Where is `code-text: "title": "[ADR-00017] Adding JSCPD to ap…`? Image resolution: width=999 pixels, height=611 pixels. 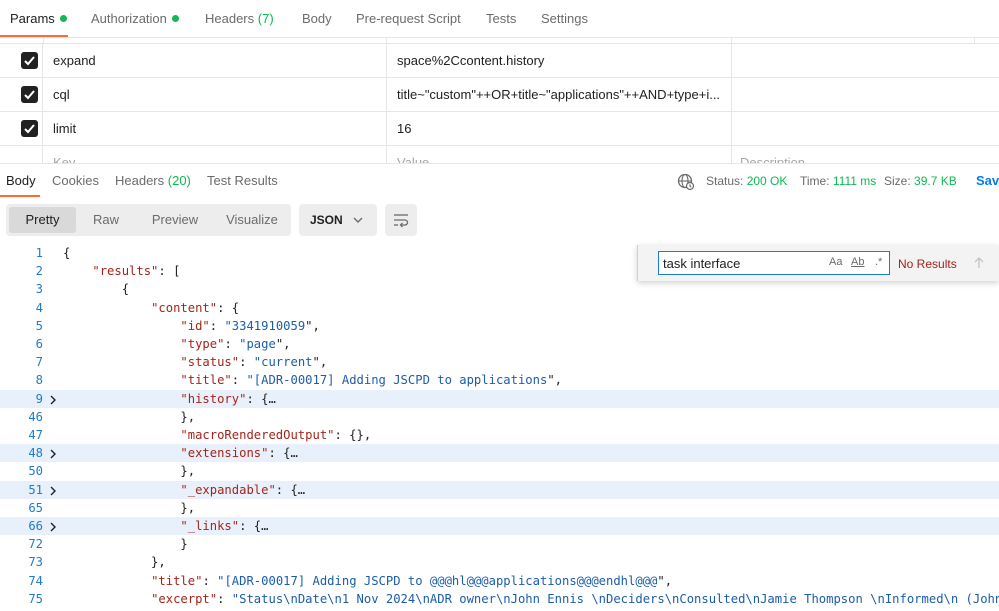 code-text: "title": "[ADR-00017] Adding JSCPD to ap… is located at coordinates (371, 380).